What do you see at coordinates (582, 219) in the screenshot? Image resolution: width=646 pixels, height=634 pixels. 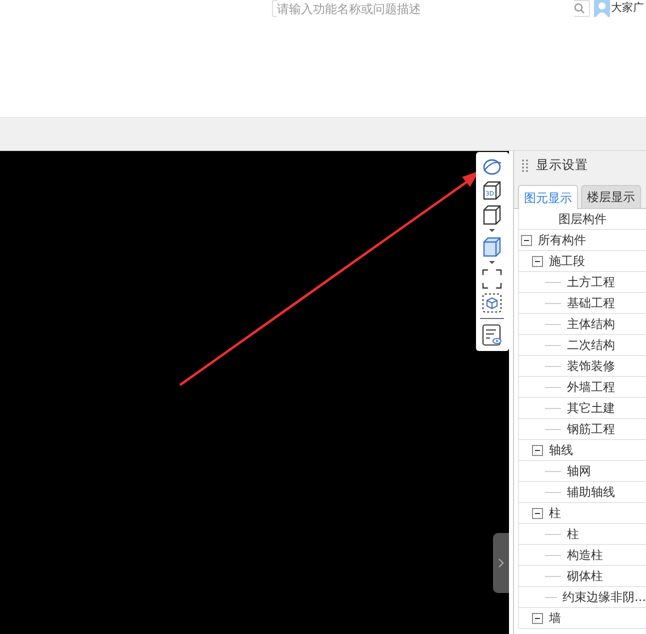 I see `column-header: 图层构件` at bounding box center [582, 219].